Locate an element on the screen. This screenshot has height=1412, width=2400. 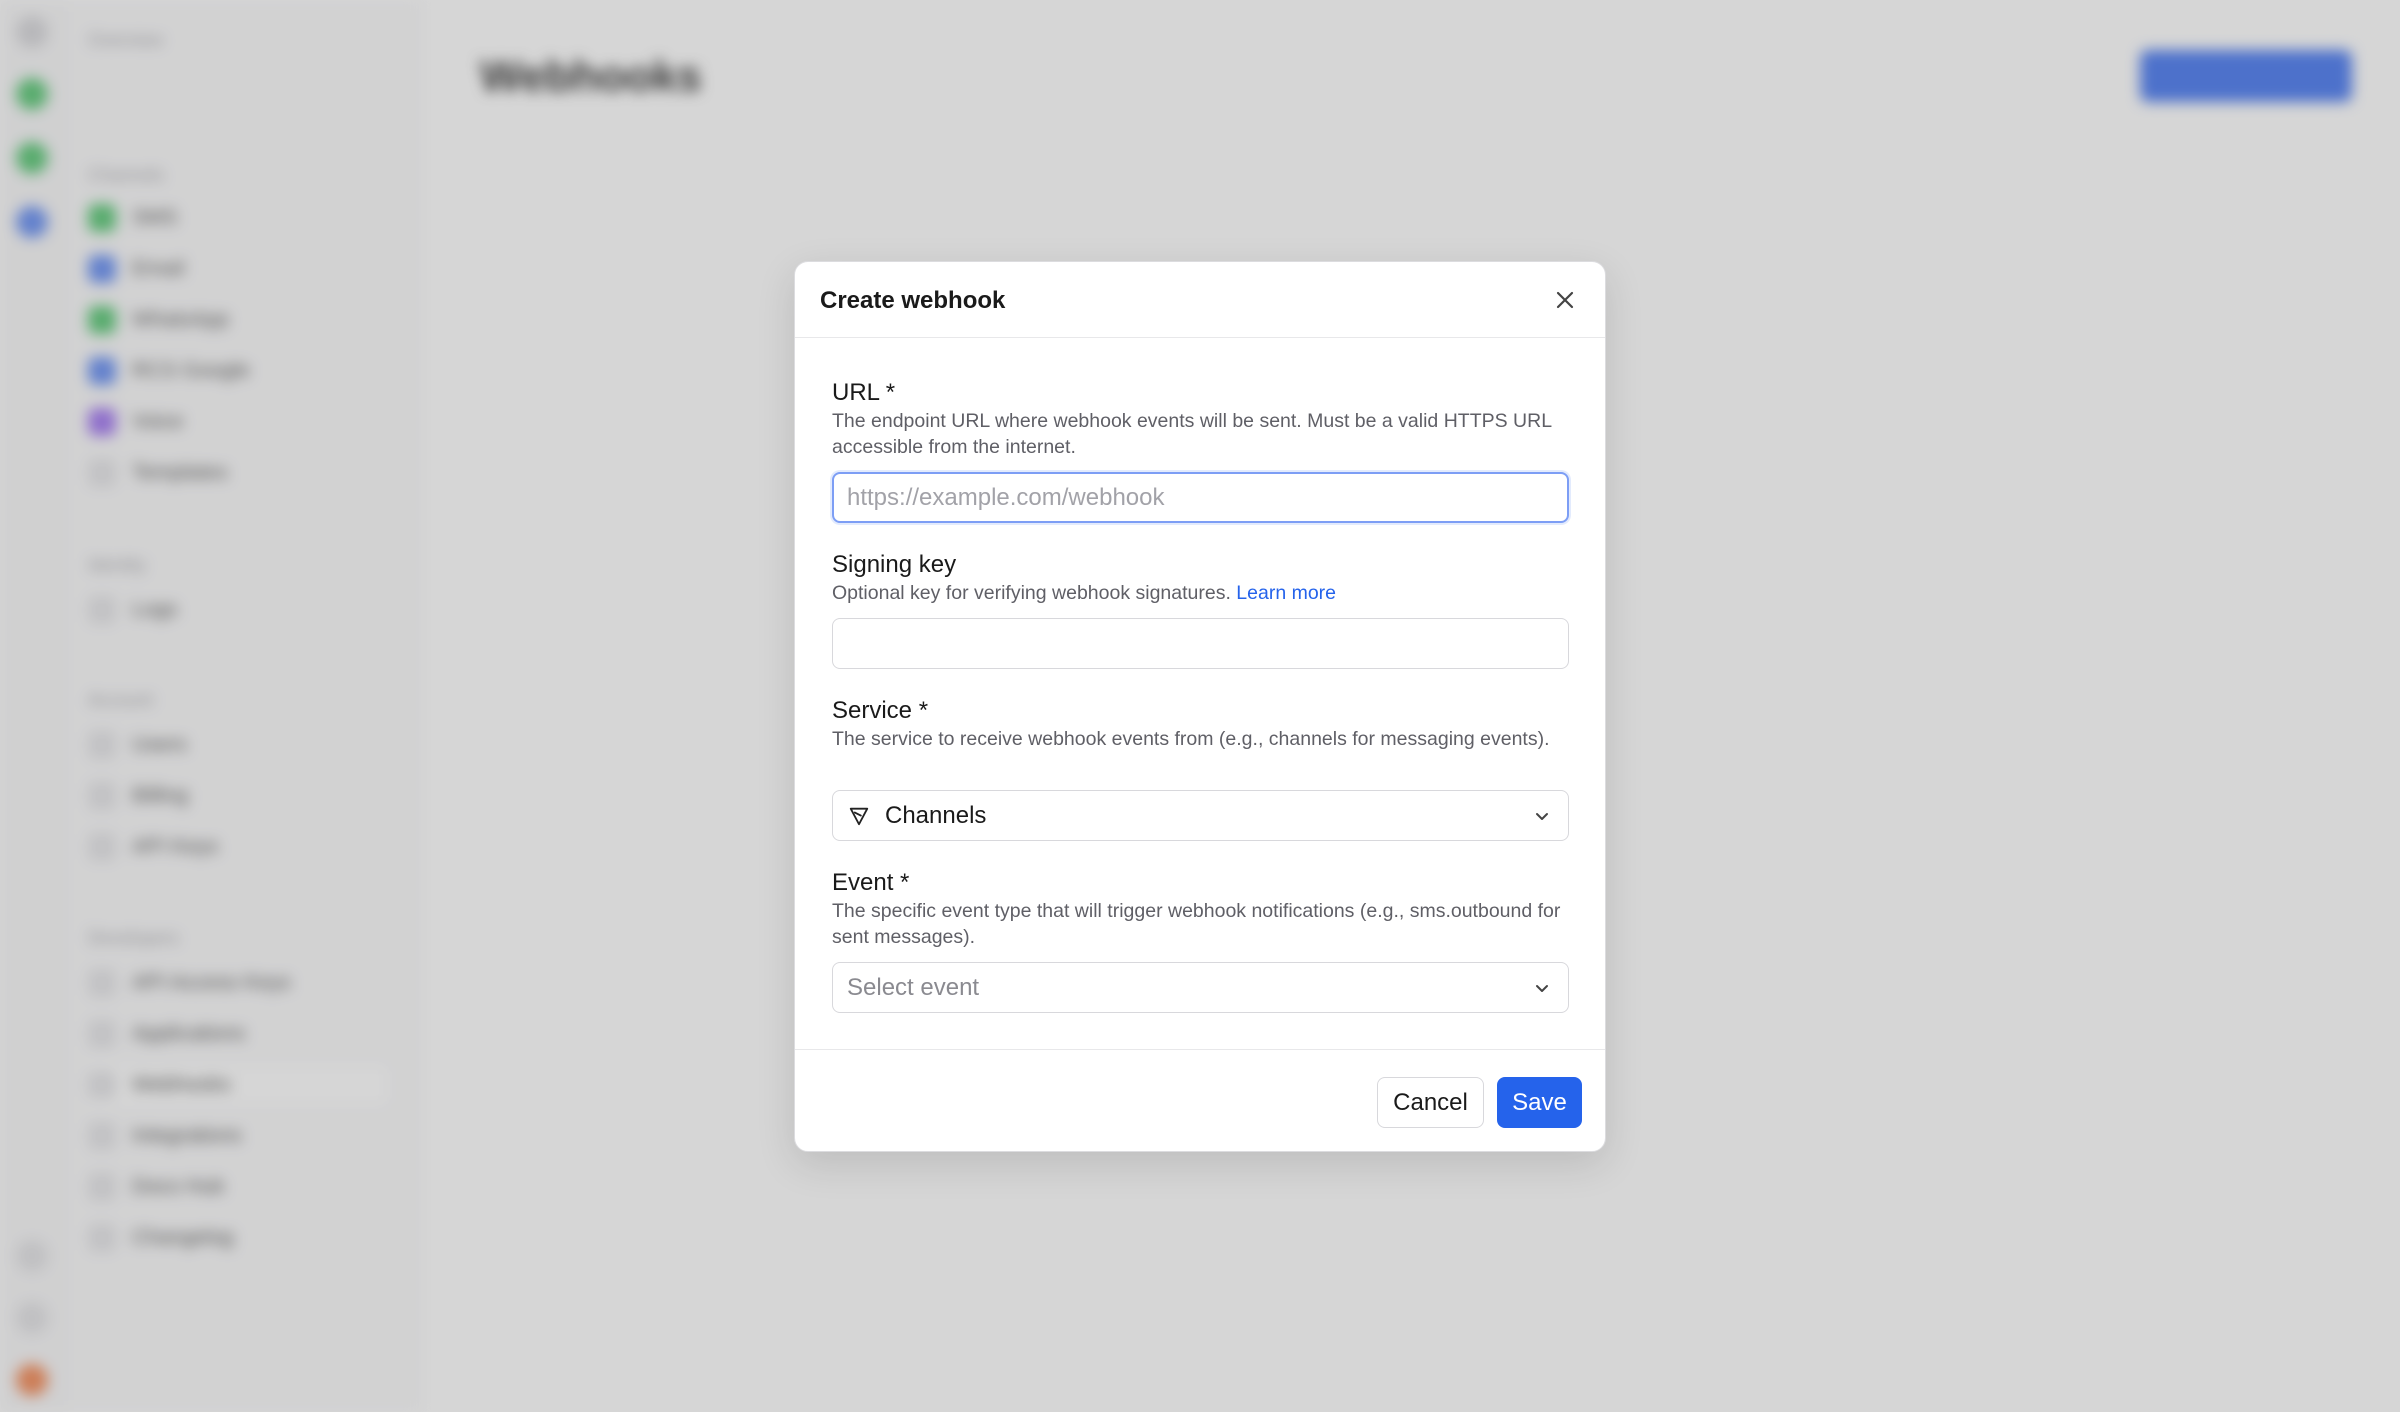
close-icon is located at coordinates (1565, 300).